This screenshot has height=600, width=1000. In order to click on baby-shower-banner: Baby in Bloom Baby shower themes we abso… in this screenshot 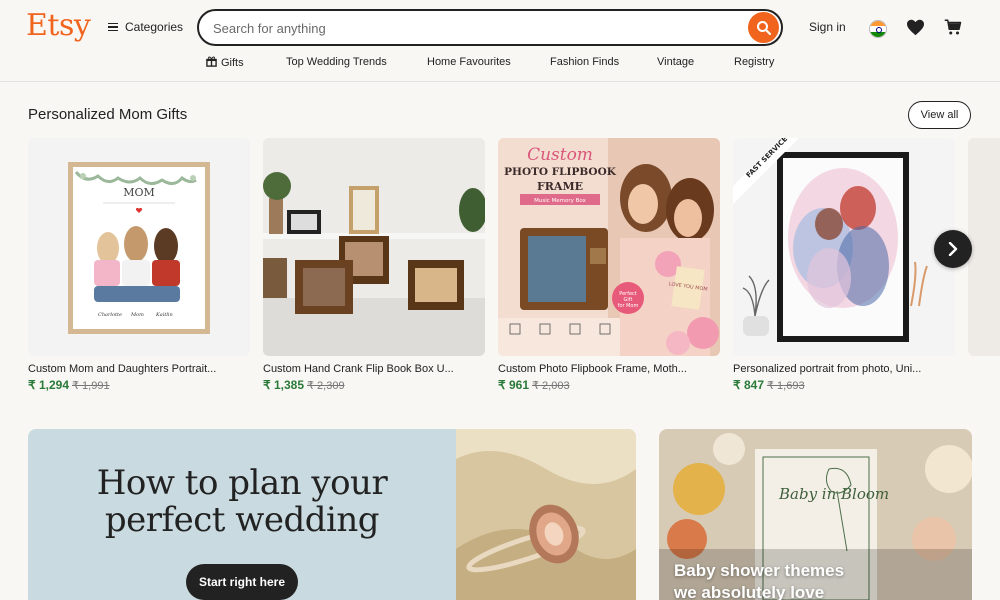, I will do `click(815, 514)`.